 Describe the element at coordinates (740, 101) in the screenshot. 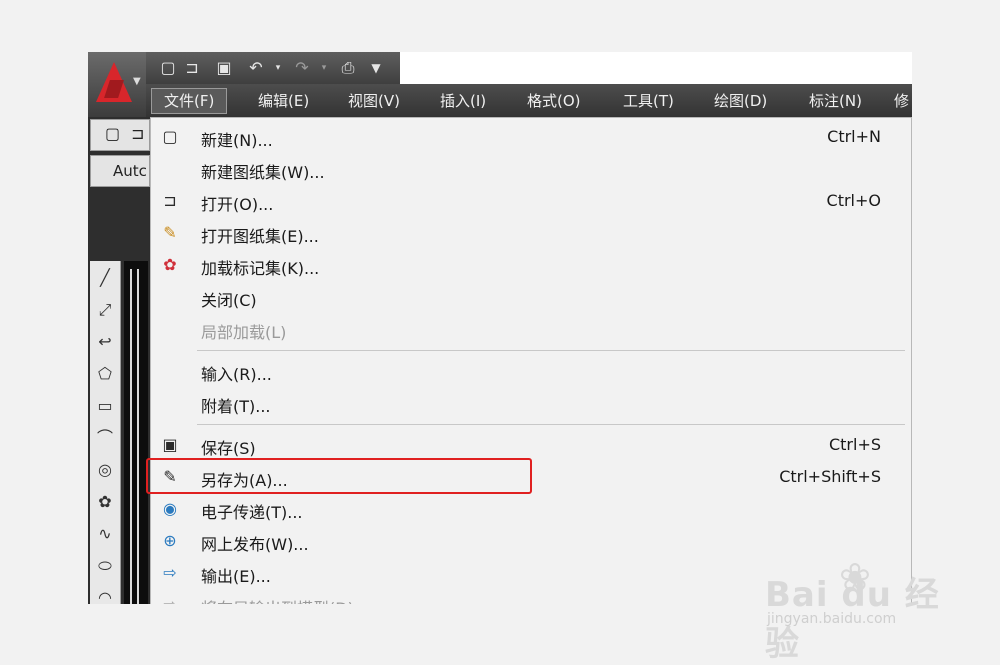

I see `menu-draw: 绘图(D)` at that location.